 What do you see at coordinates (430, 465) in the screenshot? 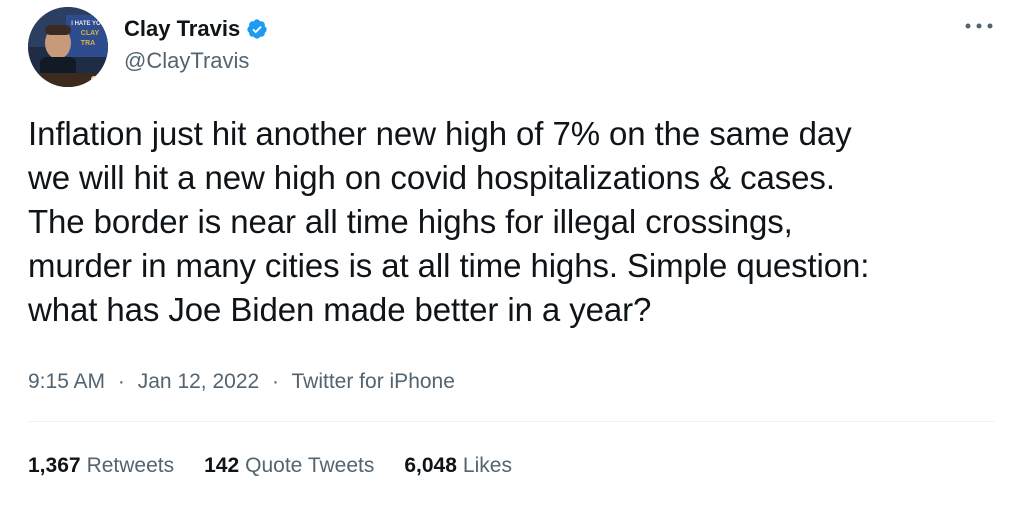
I see `likes-count: 6,048` at bounding box center [430, 465].